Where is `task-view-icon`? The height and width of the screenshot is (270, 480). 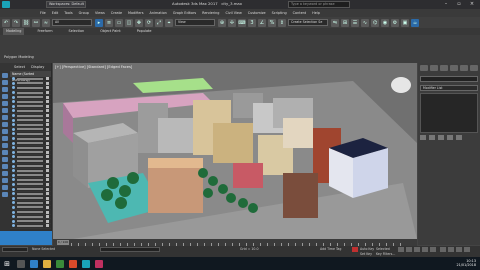 task-view-icon is located at coordinates (21, 263).